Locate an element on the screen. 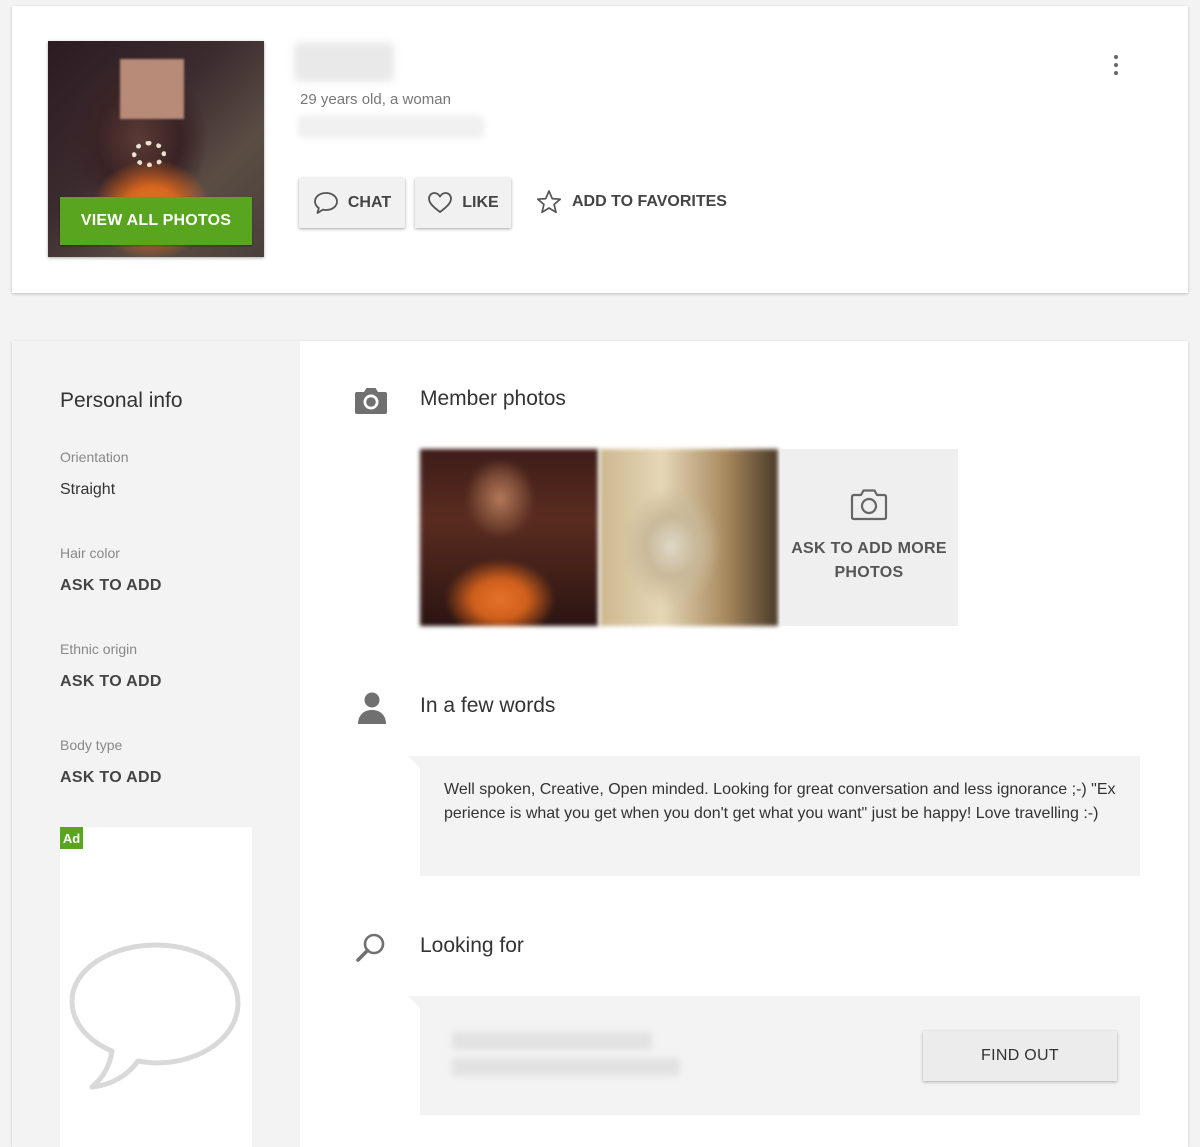 This screenshot has height=1147, width=1200. profile-photo: VIEW ALL PHOTOS is located at coordinates (156, 149).